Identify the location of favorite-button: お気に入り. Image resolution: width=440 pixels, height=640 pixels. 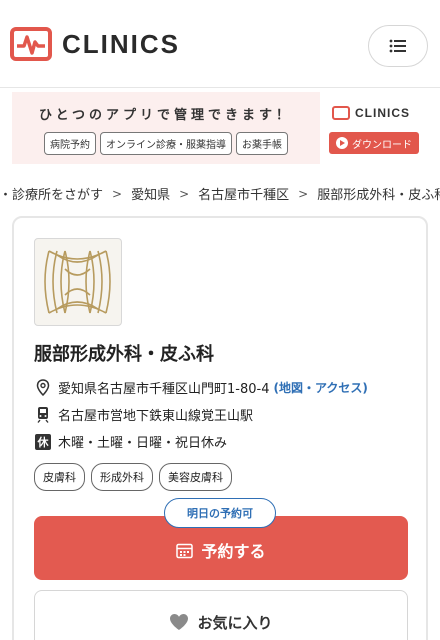
(221, 615).